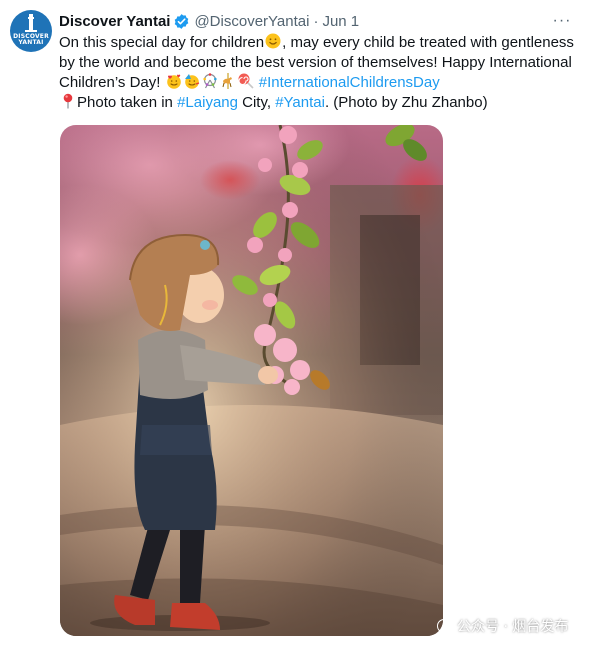 This screenshot has height=649, width=591. What do you see at coordinates (173, 81) in the screenshot?
I see `face-with-hearts-icon` at bounding box center [173, 81].